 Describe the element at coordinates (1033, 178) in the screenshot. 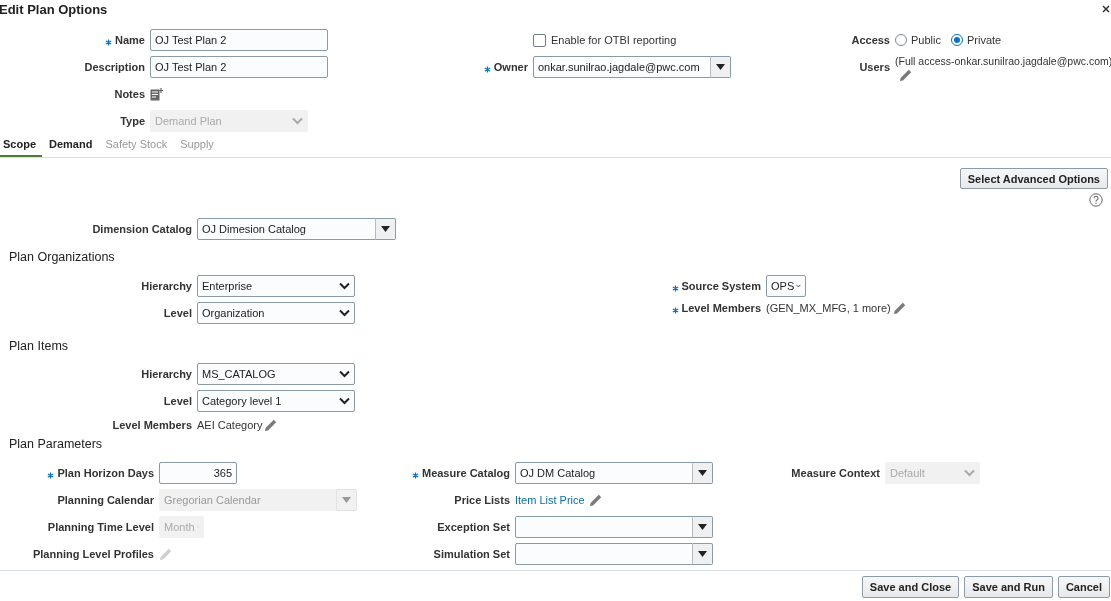

I see `select-advanced-options-button: Select Advanced Options` at that location.